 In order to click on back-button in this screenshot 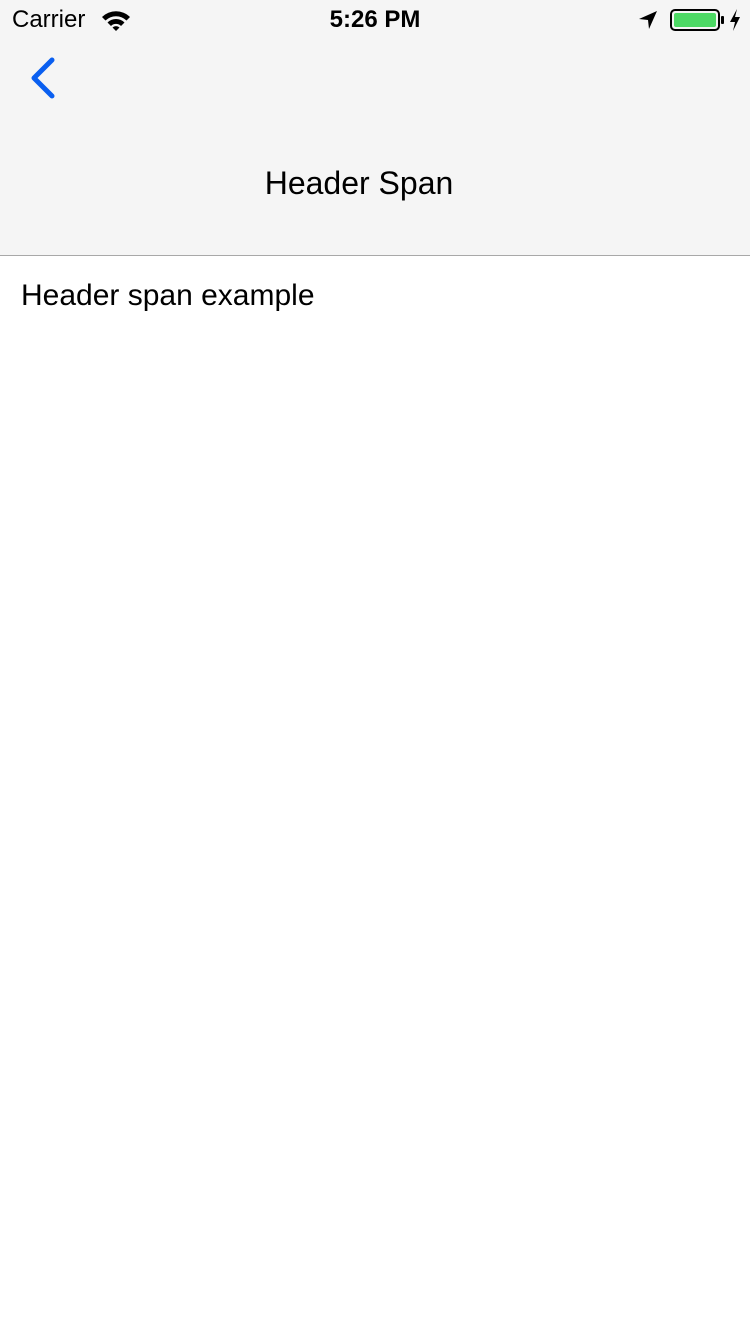, I will do `click(43, 78)`.